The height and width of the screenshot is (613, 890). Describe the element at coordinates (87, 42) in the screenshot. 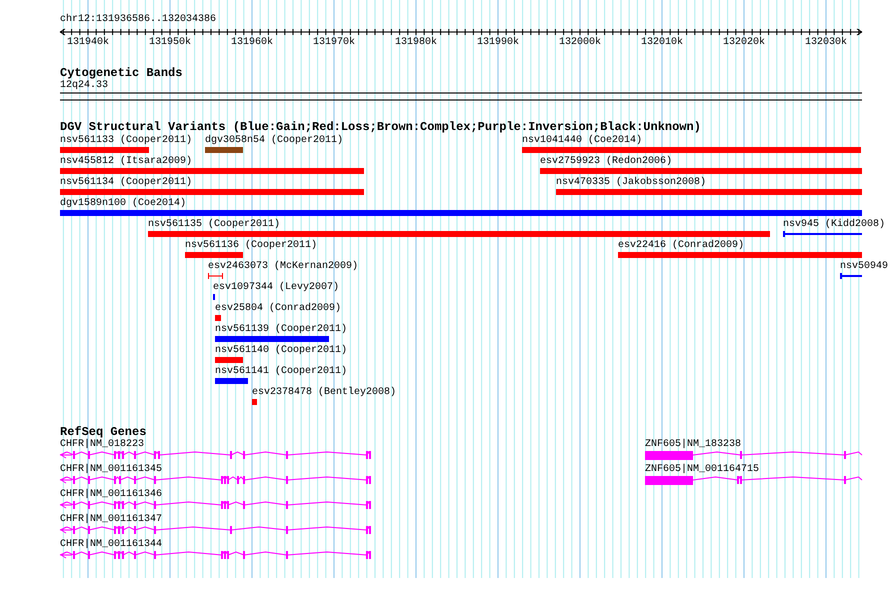

I see `tick-label: 131940k` at that location.